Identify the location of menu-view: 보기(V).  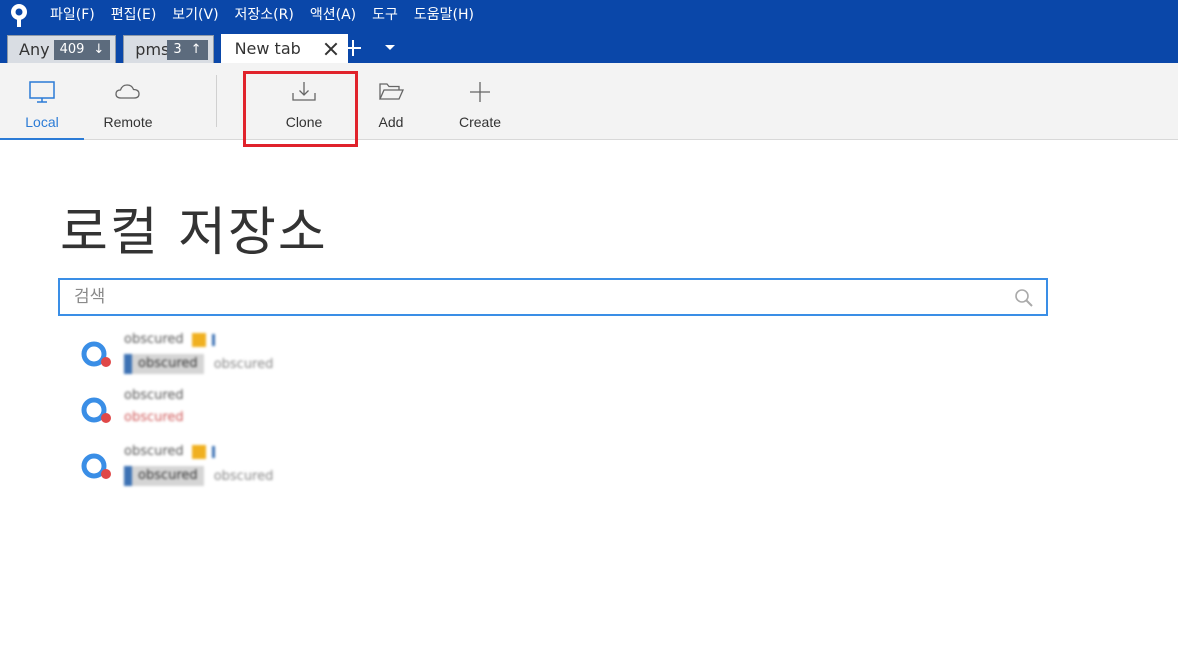
(195, 15).